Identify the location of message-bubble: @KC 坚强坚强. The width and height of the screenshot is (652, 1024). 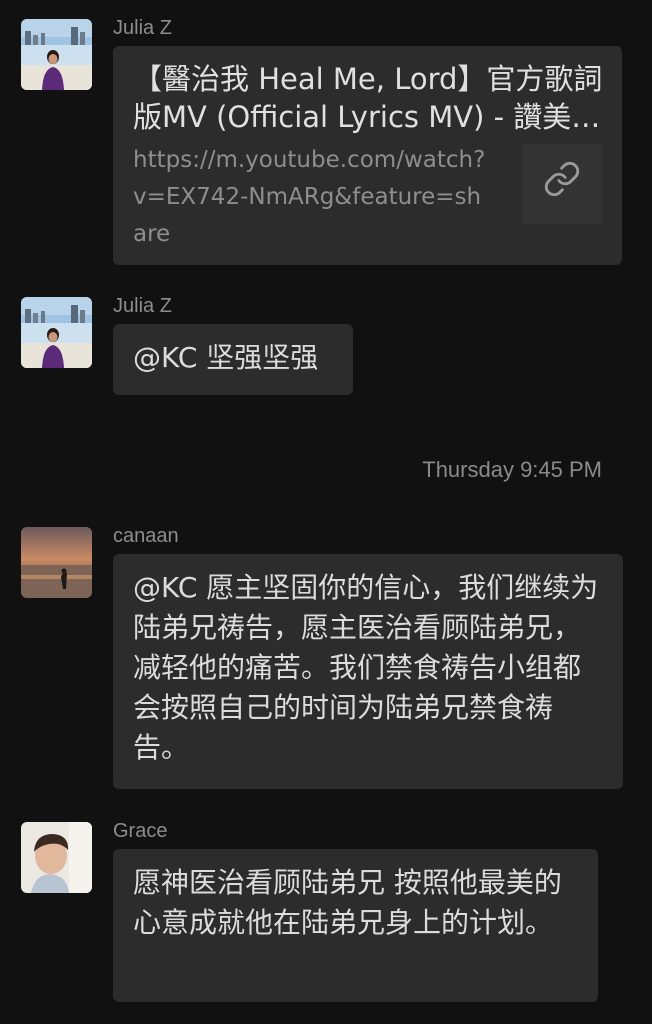
(233, 359).